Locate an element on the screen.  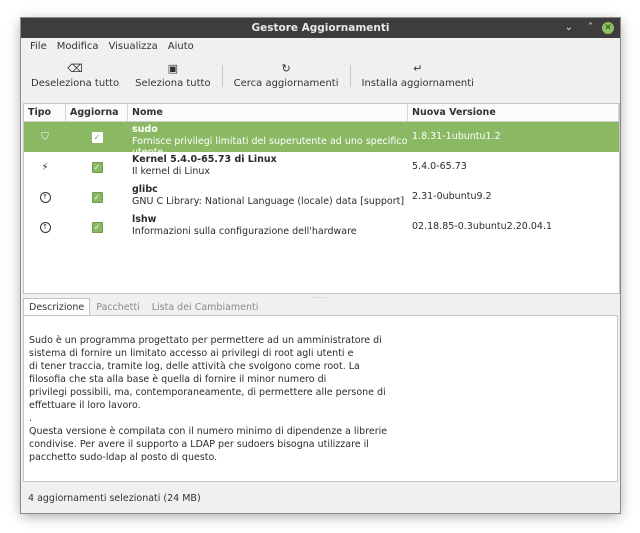
title-bar: Gestore Aggiornamenti ⌄ ˄ ✕ is located at coordinates (320, 28).